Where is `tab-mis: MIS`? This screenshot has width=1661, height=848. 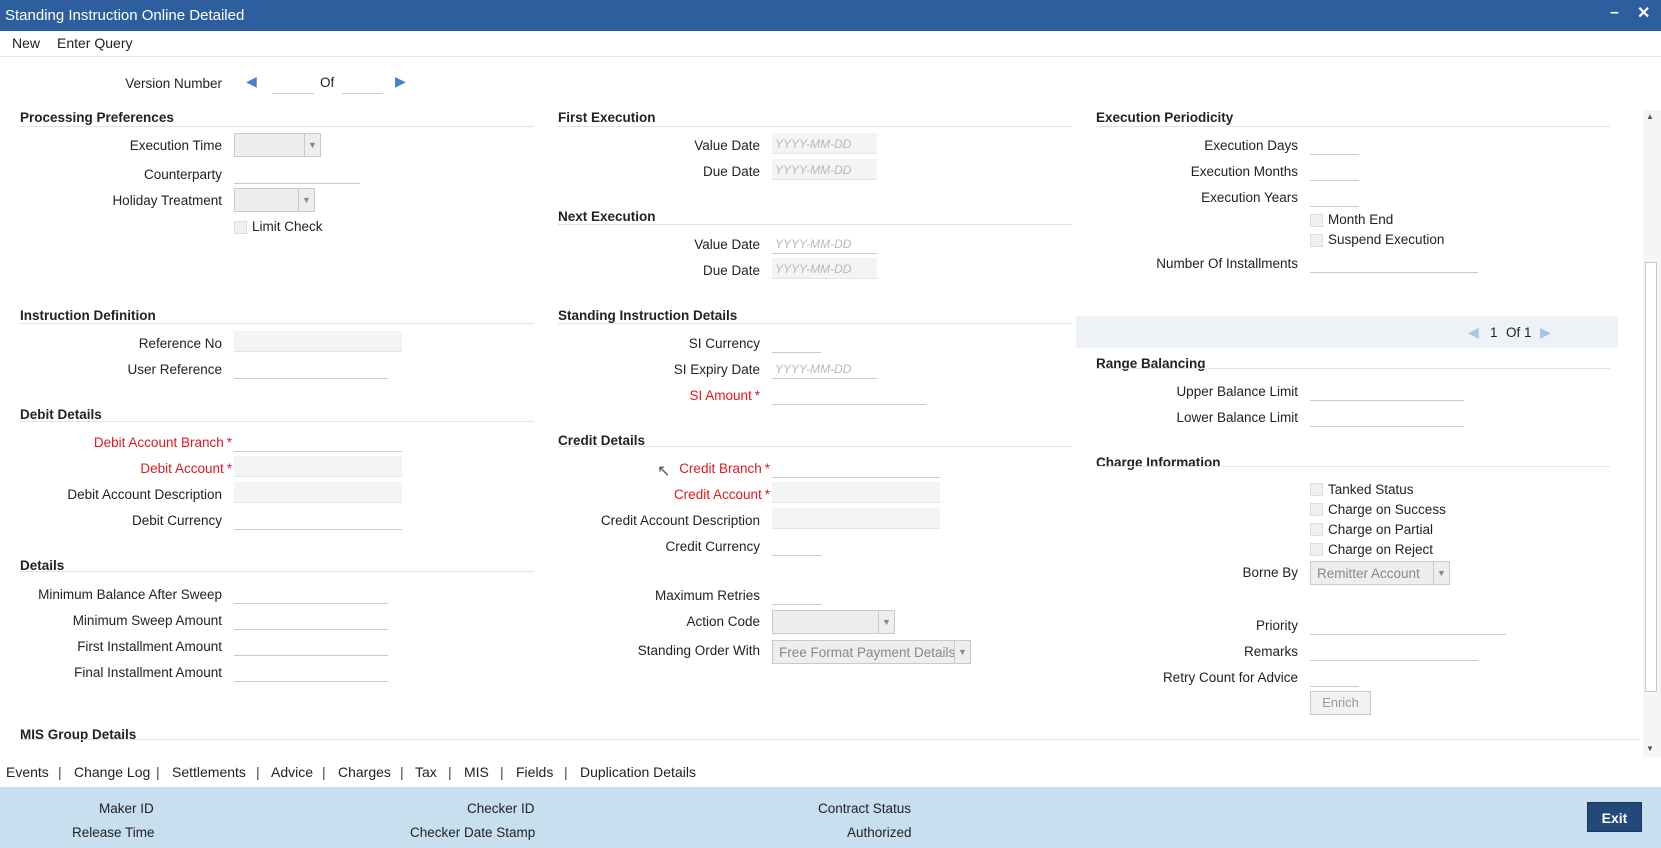
tab-mis: MIS is located at coordinates (476, 772).